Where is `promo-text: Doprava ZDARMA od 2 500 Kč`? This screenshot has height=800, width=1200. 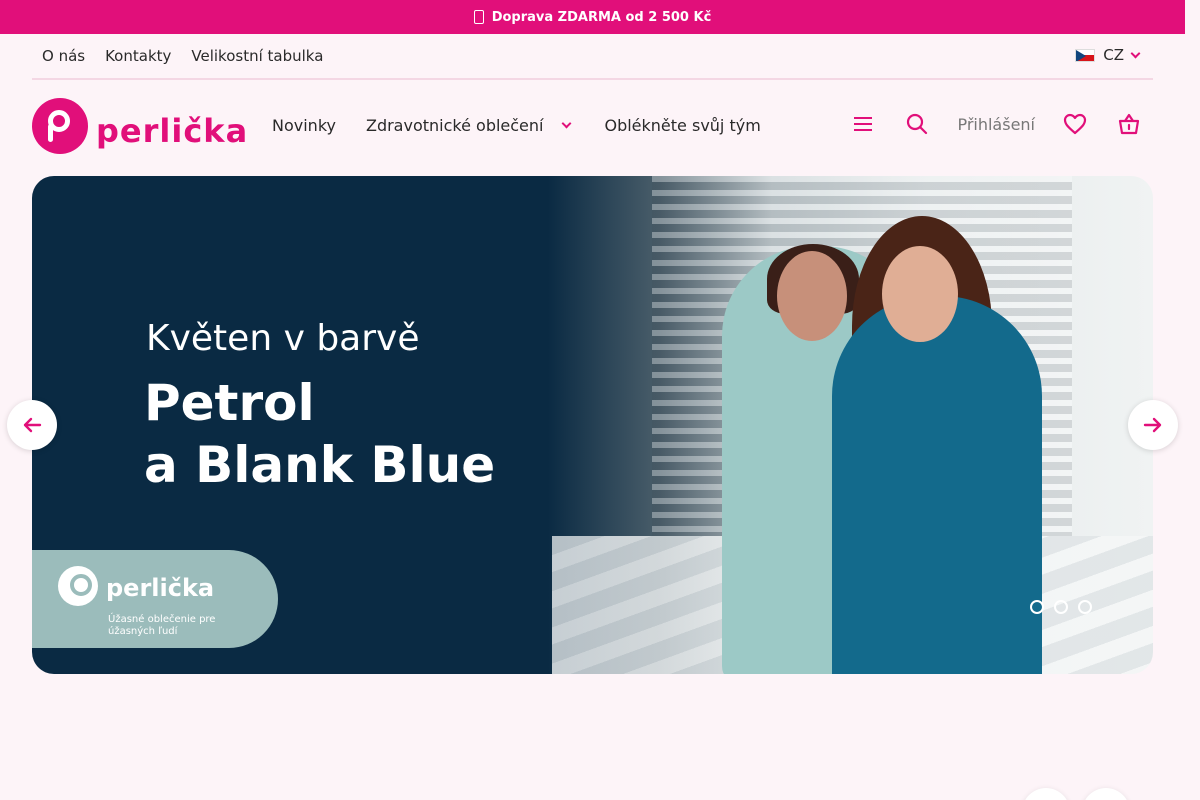 promo-text: Doprava ZDARMA od 2 500 Kč is located at coordinates (601, 17).